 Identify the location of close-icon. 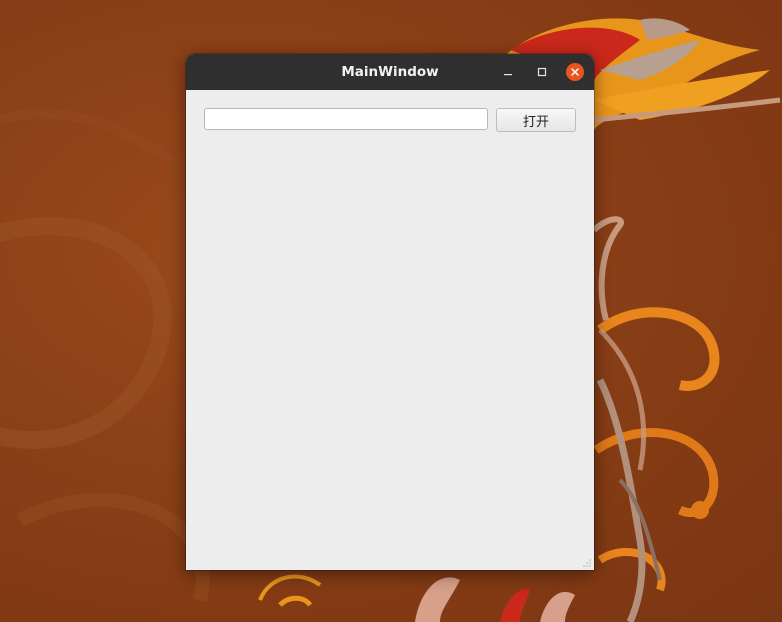
(575, 72).